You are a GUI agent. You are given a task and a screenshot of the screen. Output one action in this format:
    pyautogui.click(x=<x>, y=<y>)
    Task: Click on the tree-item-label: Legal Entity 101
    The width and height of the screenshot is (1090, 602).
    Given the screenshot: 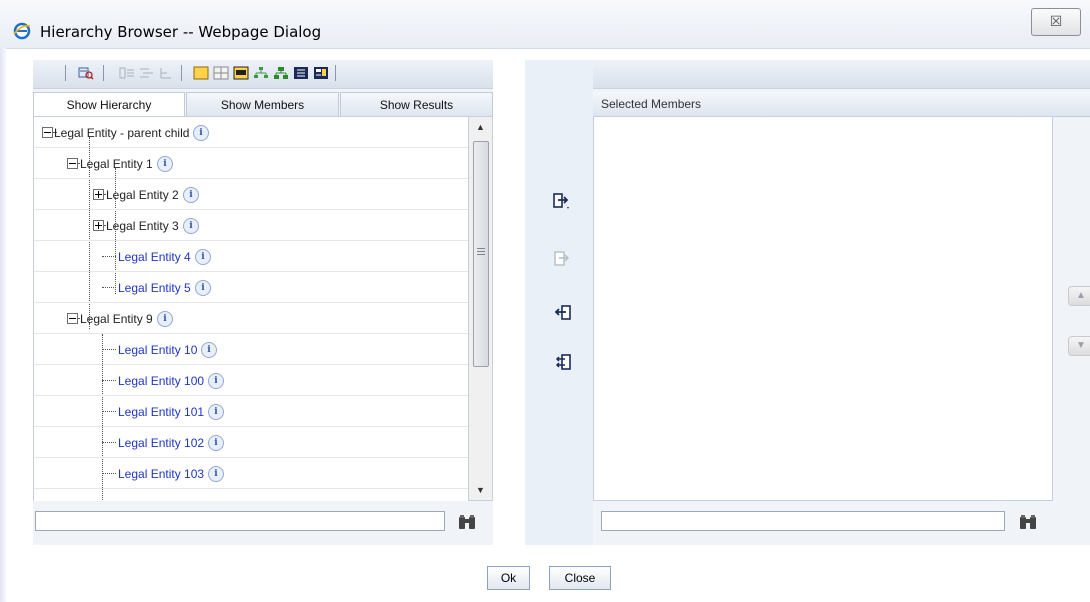 What is the action you would take?
    pyautogui.click(x=161, y=412)
    